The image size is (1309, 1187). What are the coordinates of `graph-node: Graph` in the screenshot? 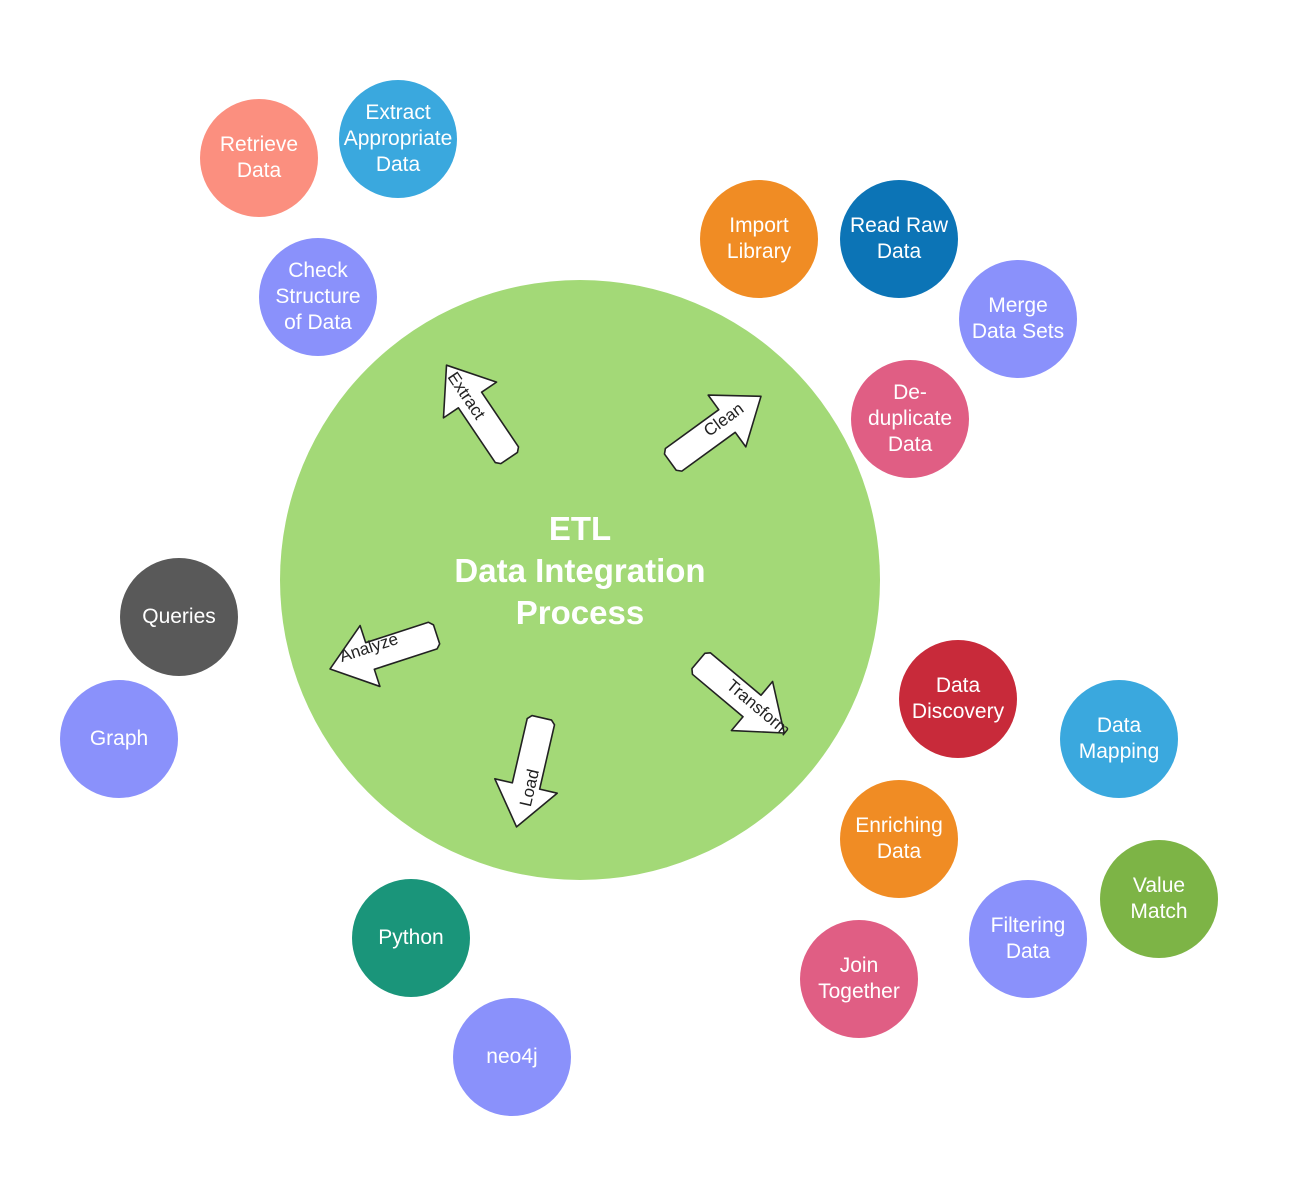 It's located at (119, 739).